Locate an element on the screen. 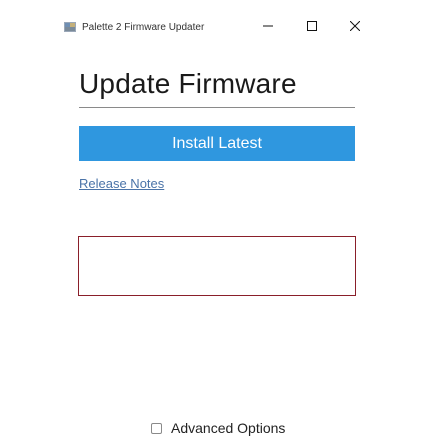 This screenshot has height=444, width=445. maximize-button is located at coordinates (312, 26).